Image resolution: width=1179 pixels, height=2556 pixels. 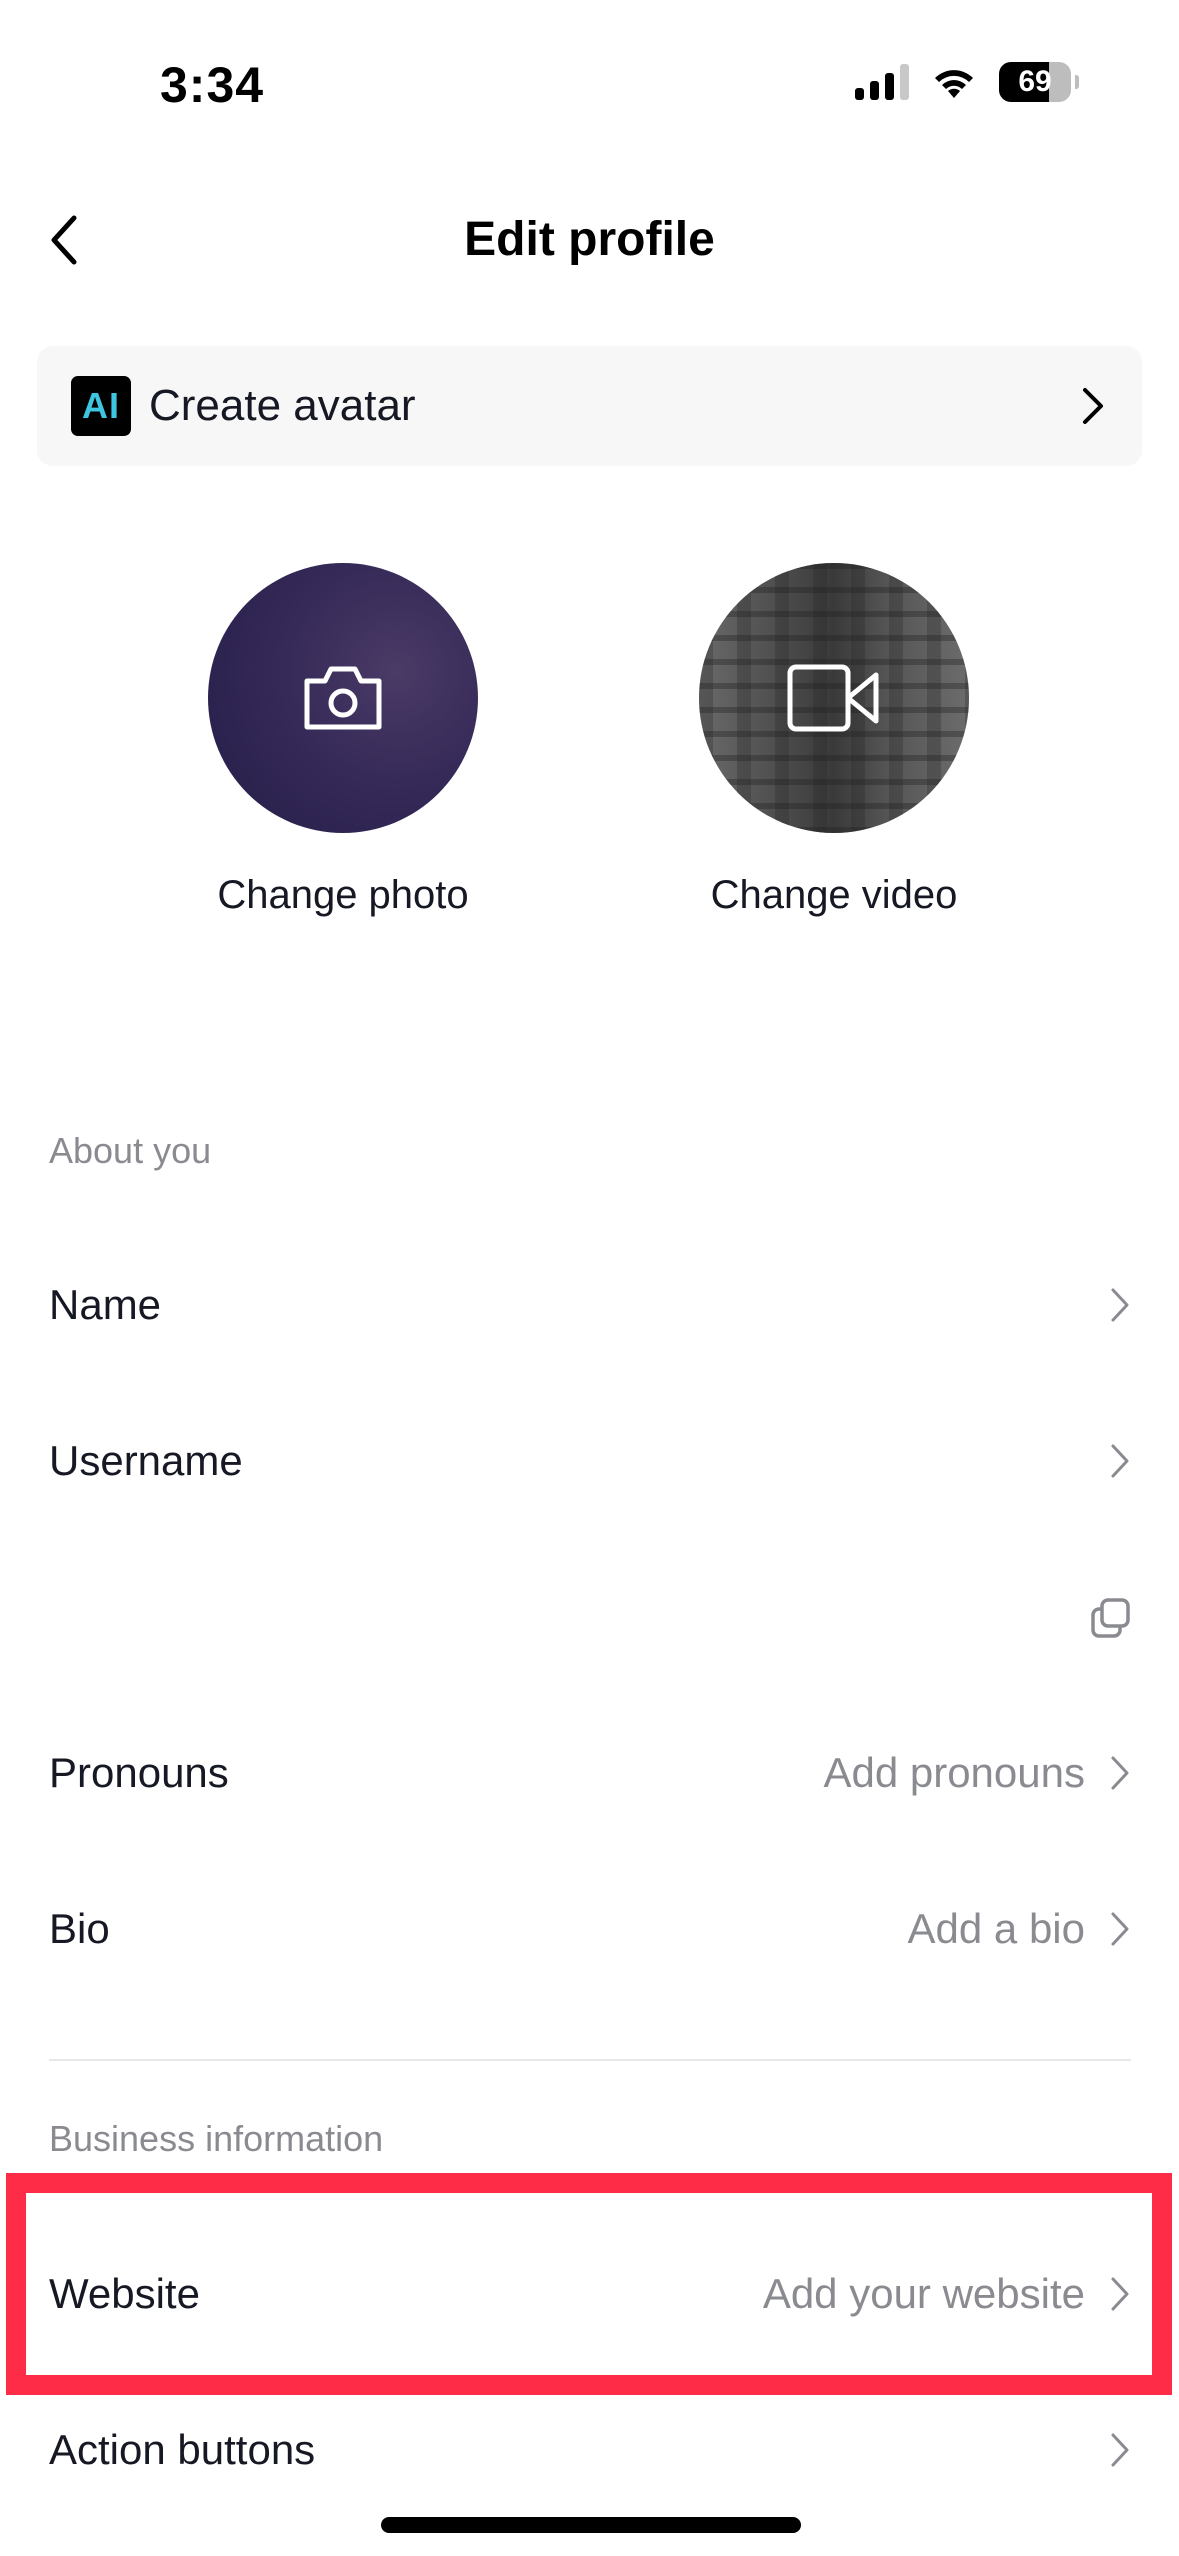 I want to click on section-header-about: About you, so click(x=130, y=1150).